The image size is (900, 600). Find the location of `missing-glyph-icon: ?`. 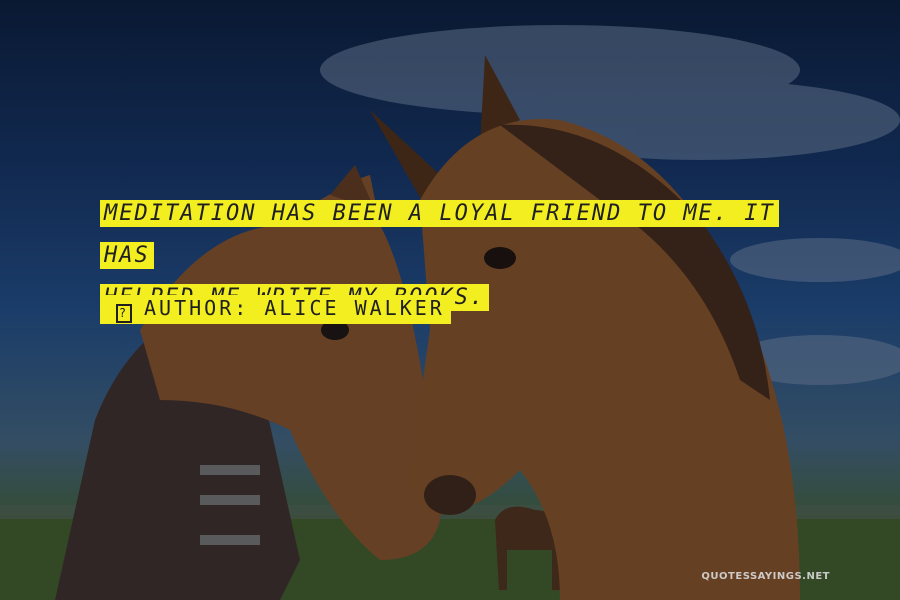

missing-glyph-icon: ? is located at coordinates (124, 313).